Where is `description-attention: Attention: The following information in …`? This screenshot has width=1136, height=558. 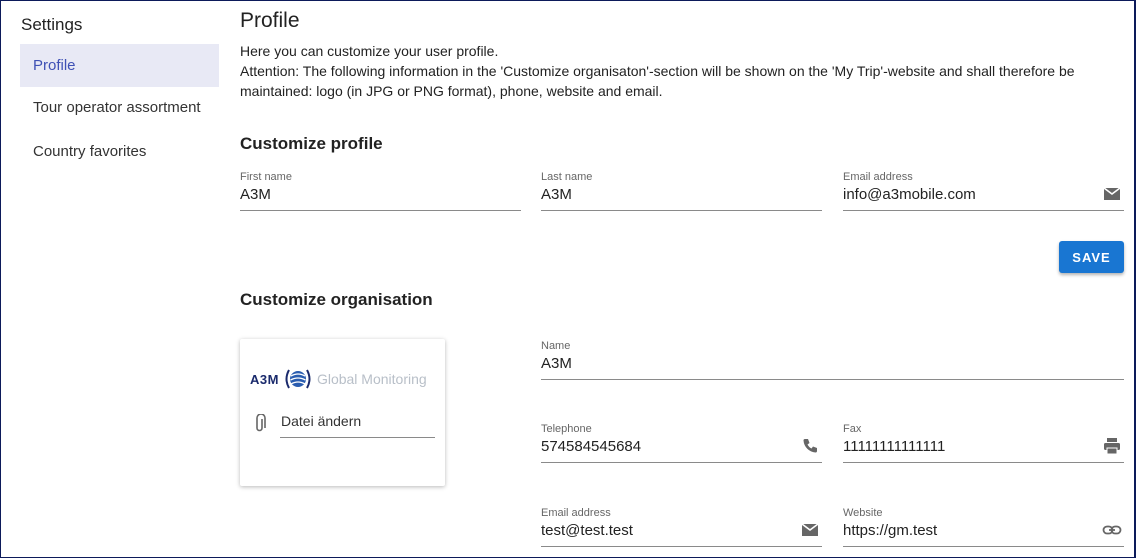
description-attention: Attention: The following information in … is located at coordinates (657, 81).